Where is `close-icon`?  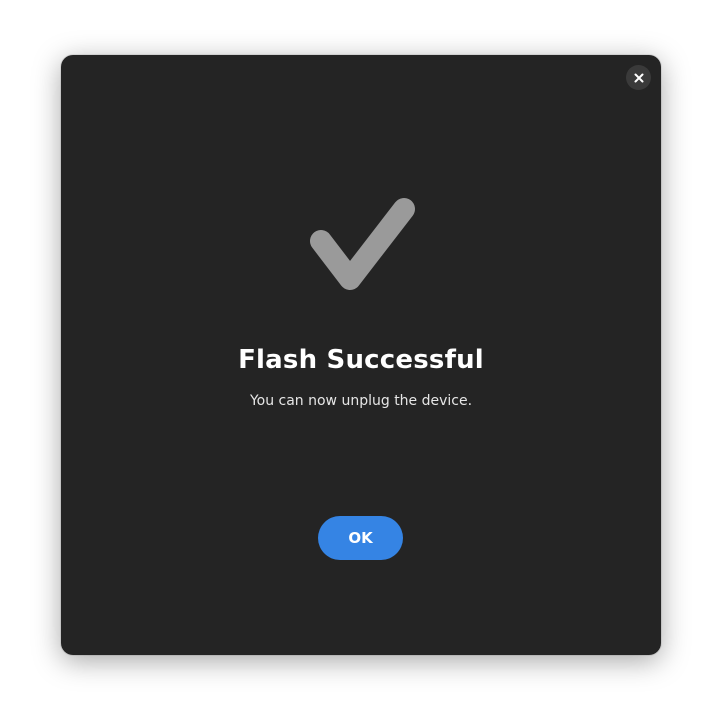 close-icon is located at coordinates (639, 78).